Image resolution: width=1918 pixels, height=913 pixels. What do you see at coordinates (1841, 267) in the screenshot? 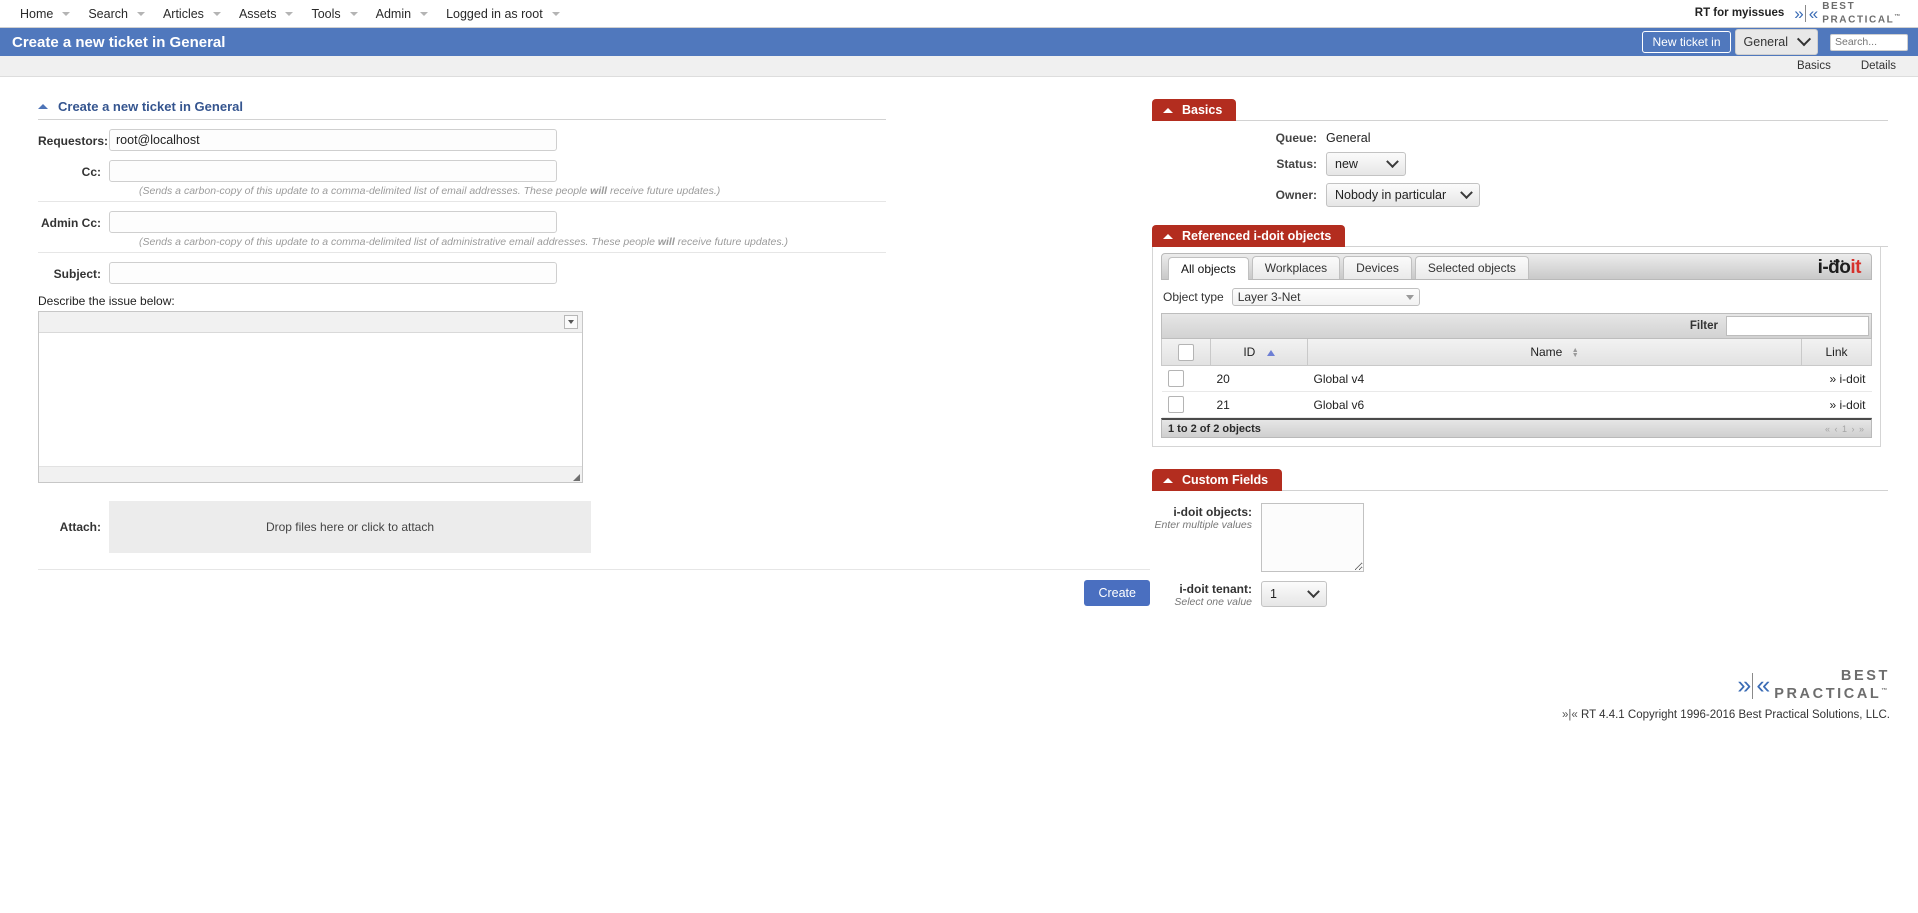
I see `idoit-logo: •••• i-doit` at bounding box center [1841, 267].